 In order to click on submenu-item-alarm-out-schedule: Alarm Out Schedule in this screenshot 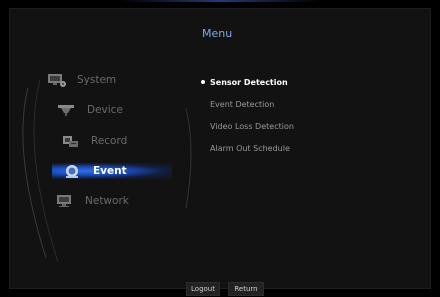, I will do `click(250, 148)`.